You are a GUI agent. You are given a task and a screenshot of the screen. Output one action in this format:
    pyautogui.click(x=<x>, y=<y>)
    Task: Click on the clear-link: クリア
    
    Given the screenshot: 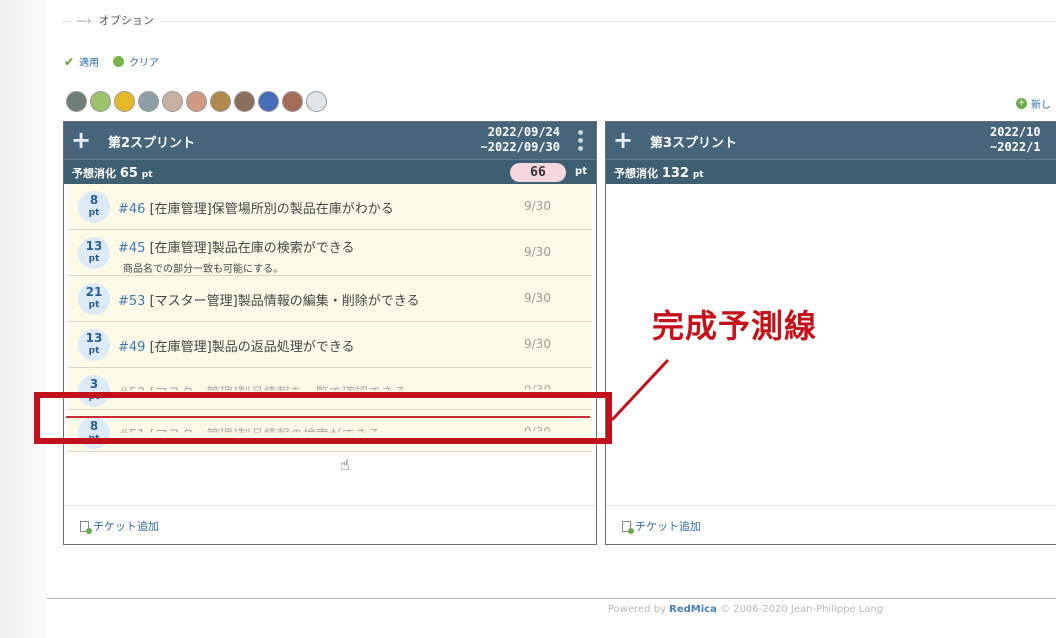 What is the action you would take?
    pyautogui.click(x=136, y=61)
    